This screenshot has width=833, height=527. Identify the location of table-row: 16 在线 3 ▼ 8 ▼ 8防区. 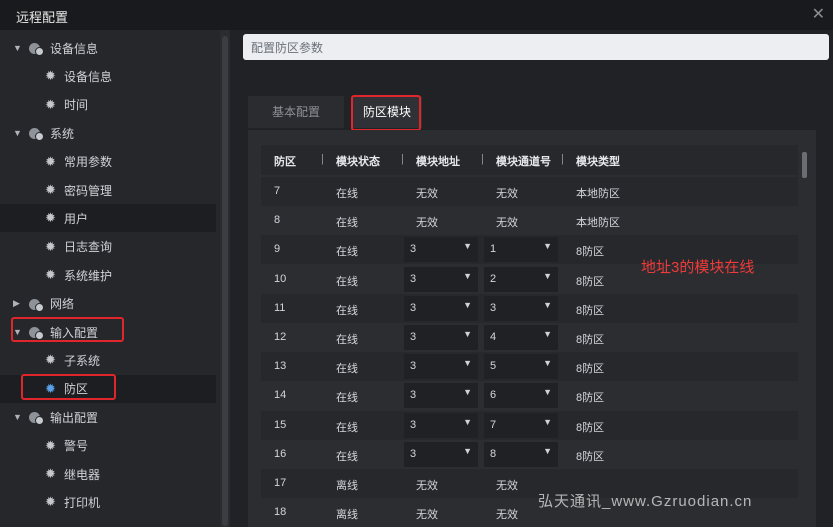
(529, 454).